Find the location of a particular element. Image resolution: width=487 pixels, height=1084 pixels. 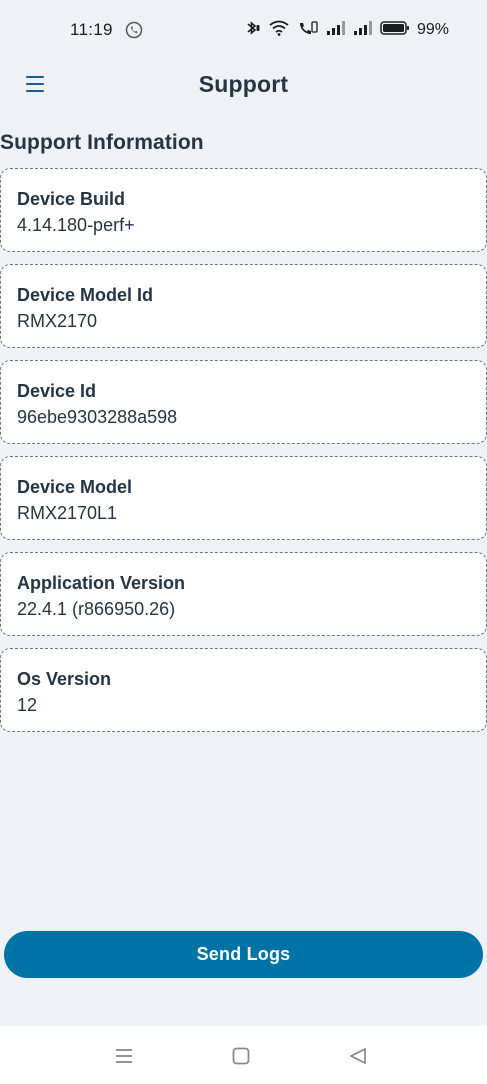

info-value: RMX2170 is located at coordinates (57, 321).